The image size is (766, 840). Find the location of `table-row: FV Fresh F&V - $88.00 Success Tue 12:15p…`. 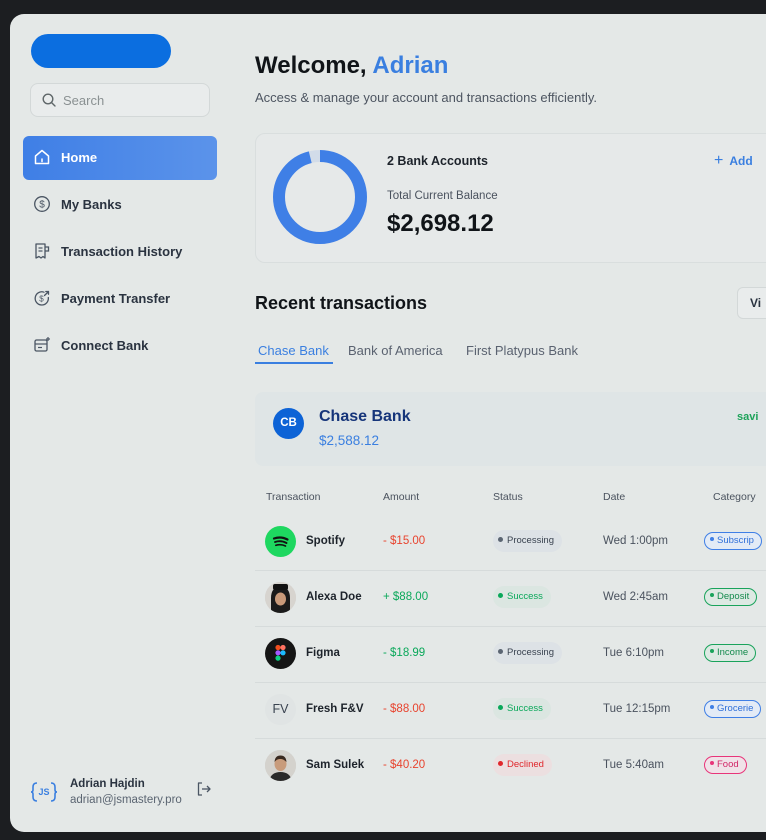

table-row: FV Fresh F&V - $88.00 Success Tue 12:15p… is located at coordinates (510, 710).